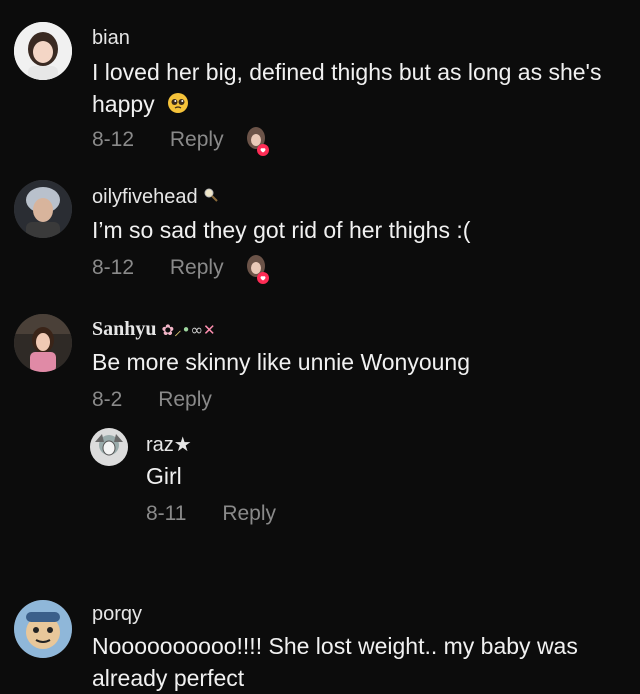  I want to click on comment-text: Be more skinny like unnie Wonyoung, so click(281, 362).